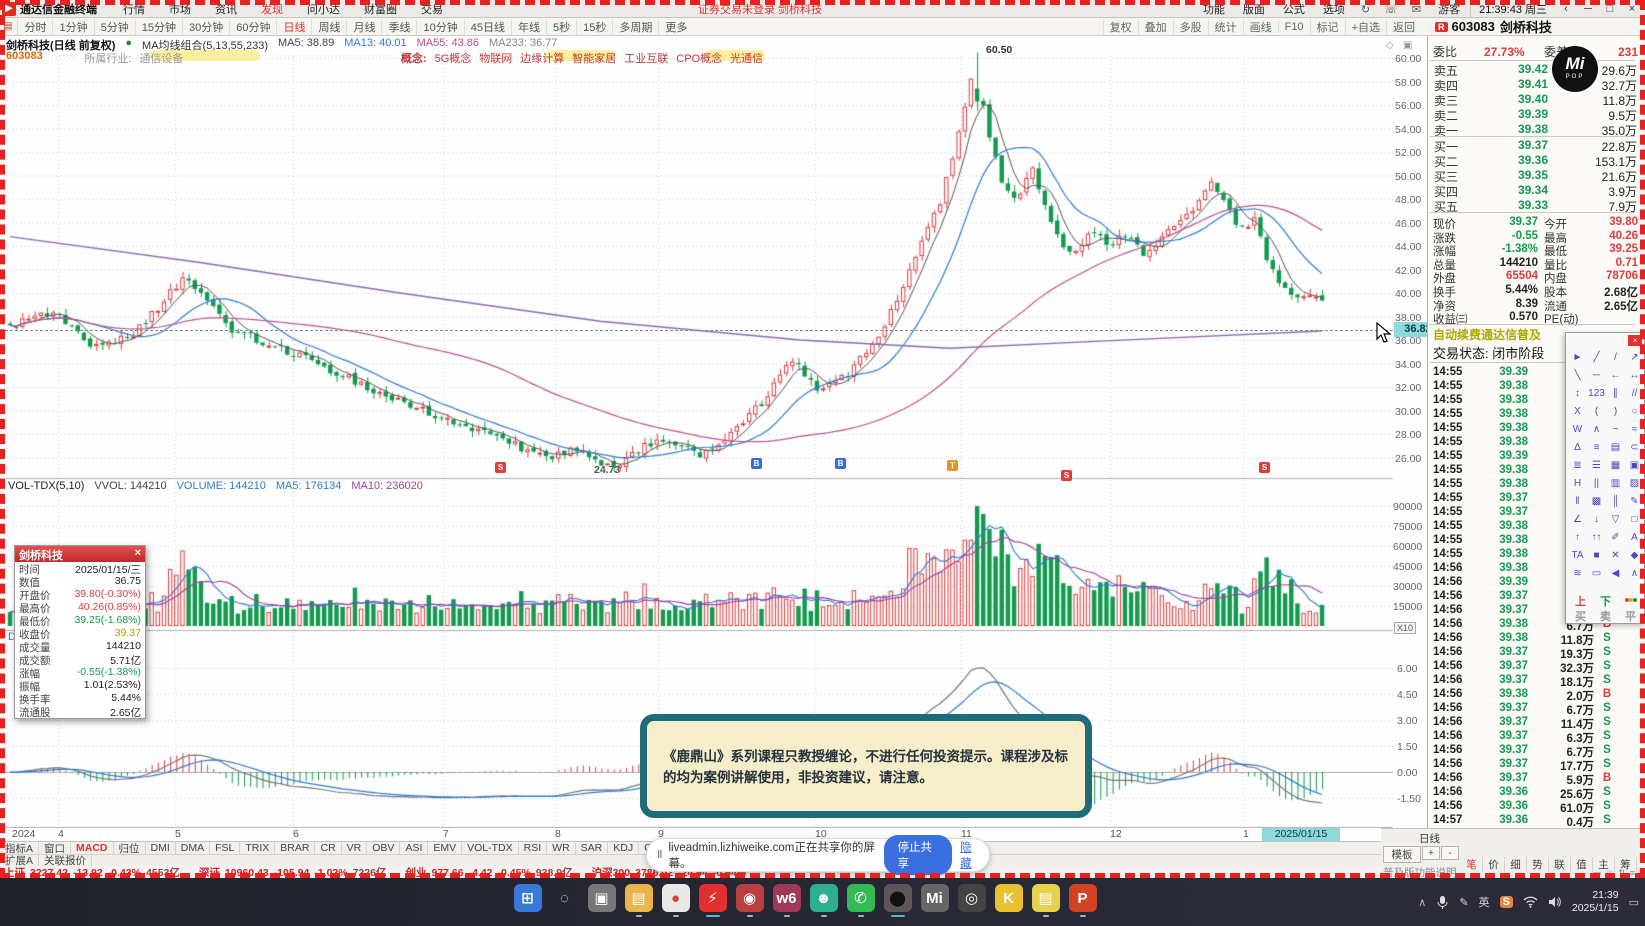 Image resolution: width=1645 pixels, height=926 pixels. Describe the element at coordinates (1294, 9) in the screenshot. I see `menu-item: 公式` at that location.